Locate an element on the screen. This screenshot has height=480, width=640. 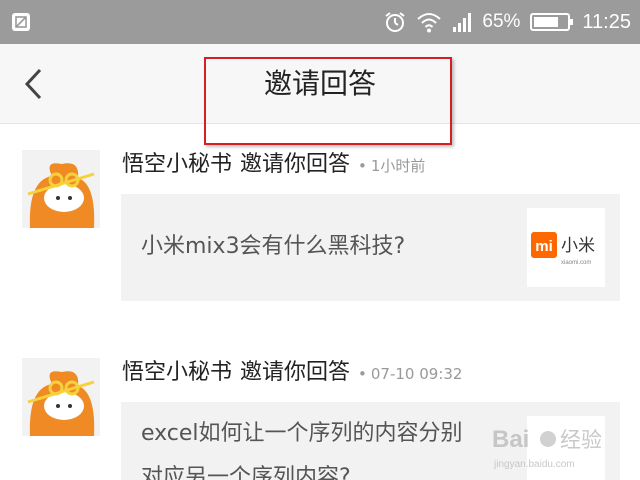
battery-icon is located at coordinates (552, 22).